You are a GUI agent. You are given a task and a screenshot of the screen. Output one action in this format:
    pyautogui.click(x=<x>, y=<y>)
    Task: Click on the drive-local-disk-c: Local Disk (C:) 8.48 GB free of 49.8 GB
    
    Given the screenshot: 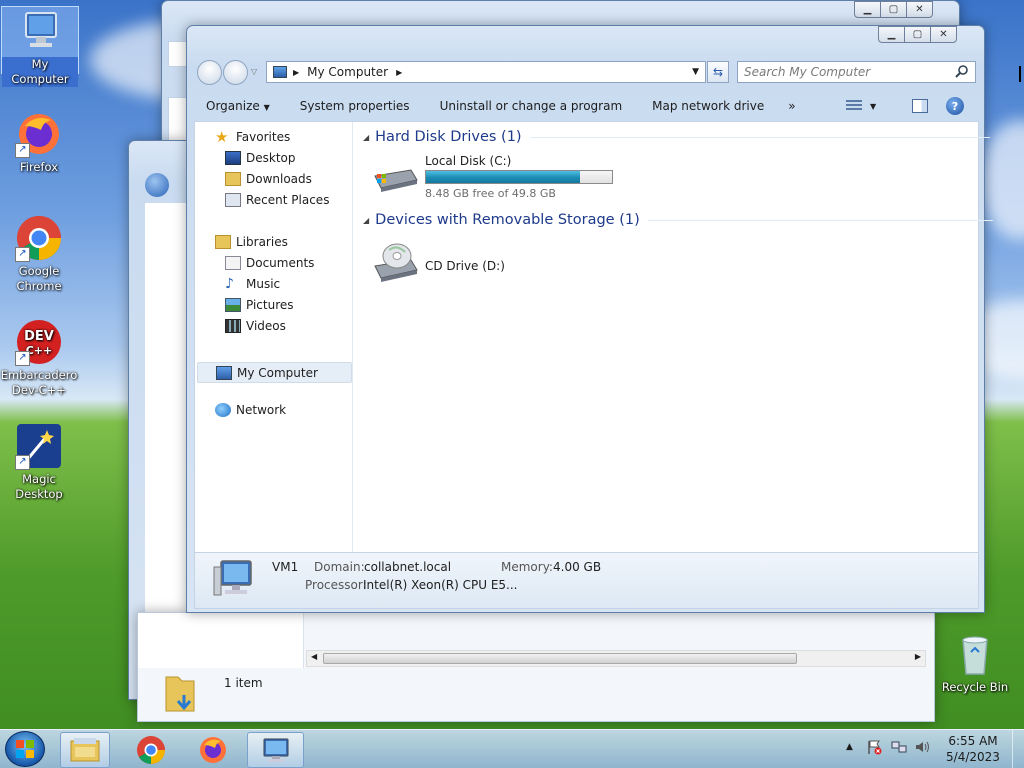 What is the action you would take?
    pyautogui.click(x=496, y=178)
    